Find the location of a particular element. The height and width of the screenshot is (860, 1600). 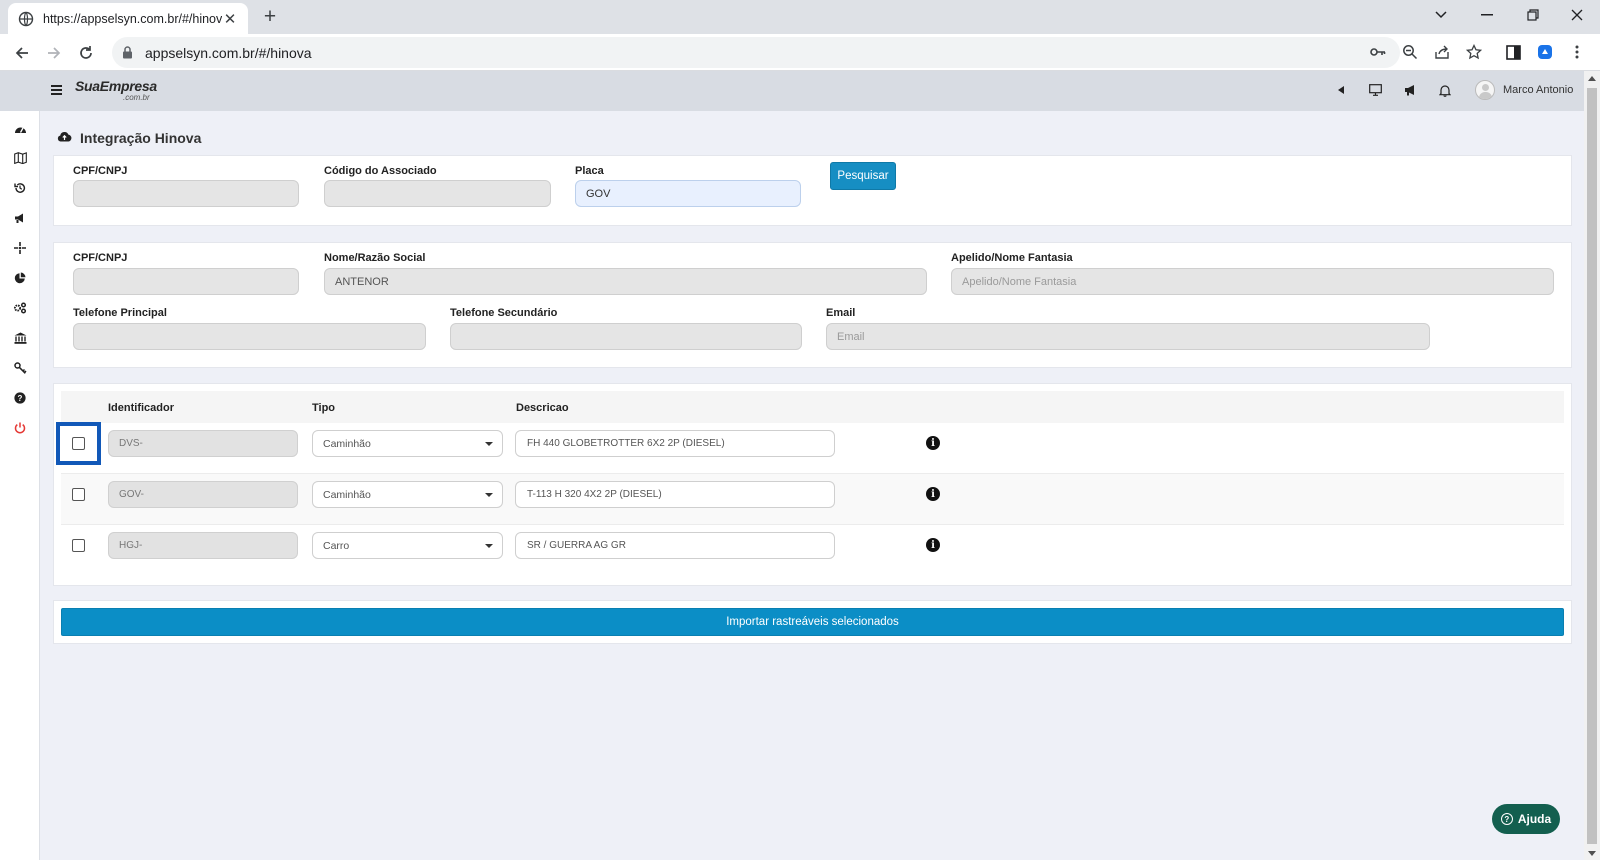

row-descricao: T-113 H 320 4X2 2P (DIESEL) is located at coordinates (675, 494).